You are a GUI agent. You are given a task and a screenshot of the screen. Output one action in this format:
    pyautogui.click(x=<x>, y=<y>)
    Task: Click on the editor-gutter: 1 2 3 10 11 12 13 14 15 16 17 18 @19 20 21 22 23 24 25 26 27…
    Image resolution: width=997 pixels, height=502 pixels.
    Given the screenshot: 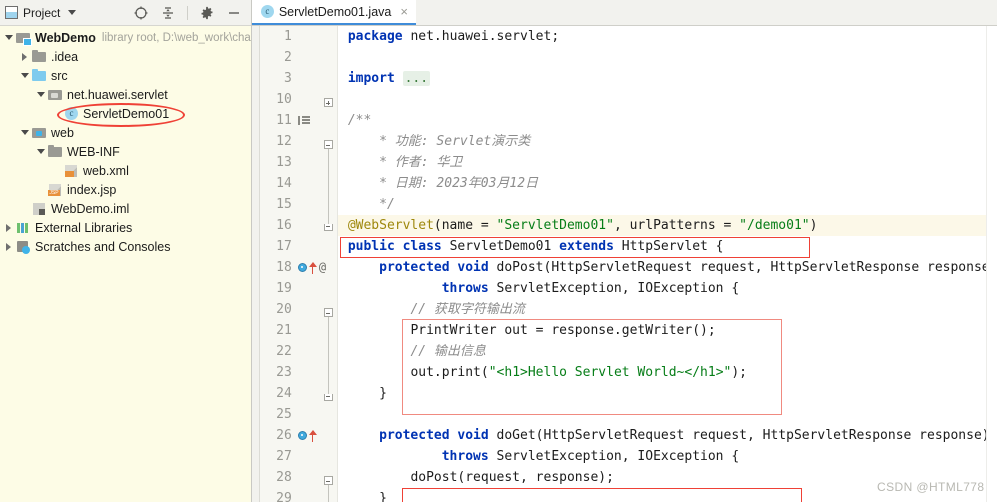 What is the action you would take?
    pyautogui.click(x=298, y=264)
    